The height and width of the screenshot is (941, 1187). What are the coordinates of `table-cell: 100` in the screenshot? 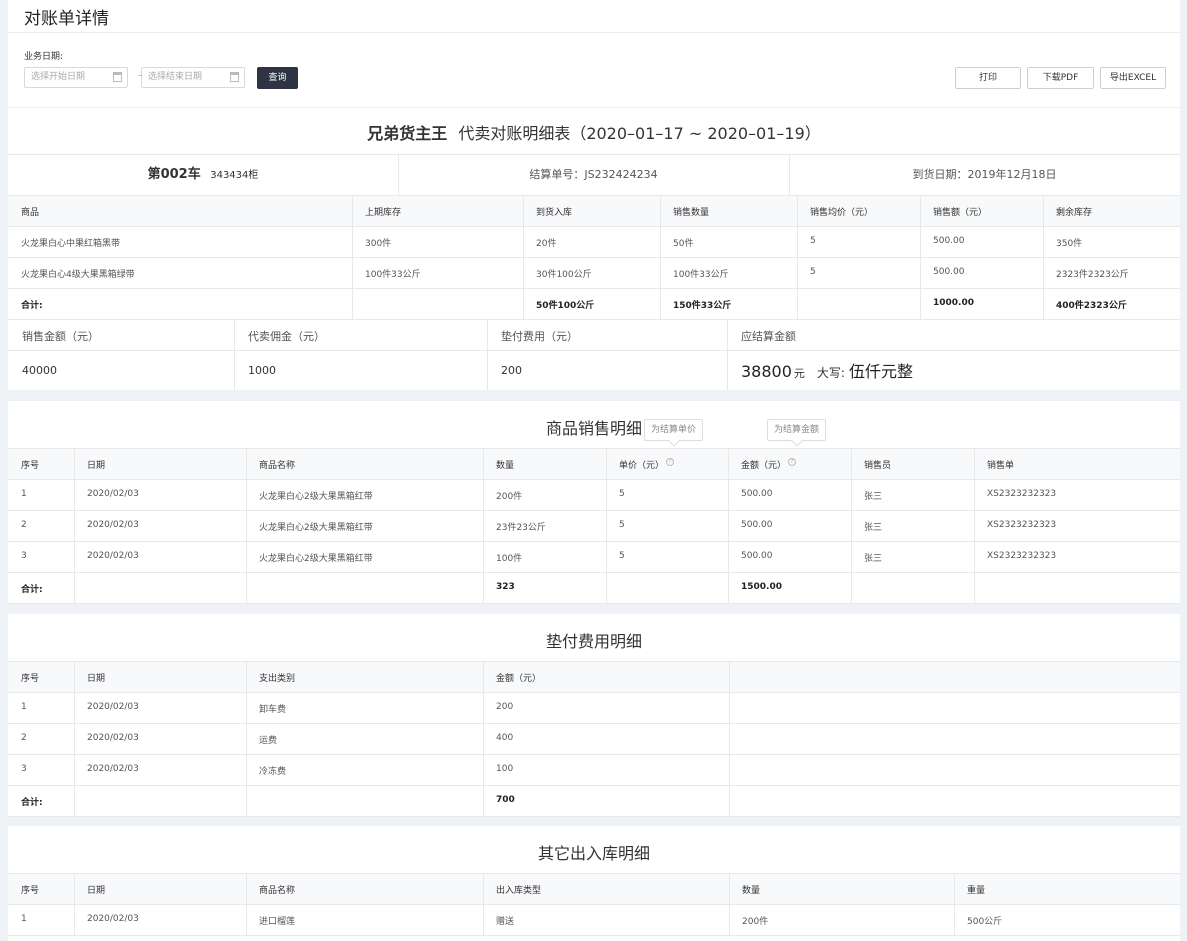 It's located at (505, 769).